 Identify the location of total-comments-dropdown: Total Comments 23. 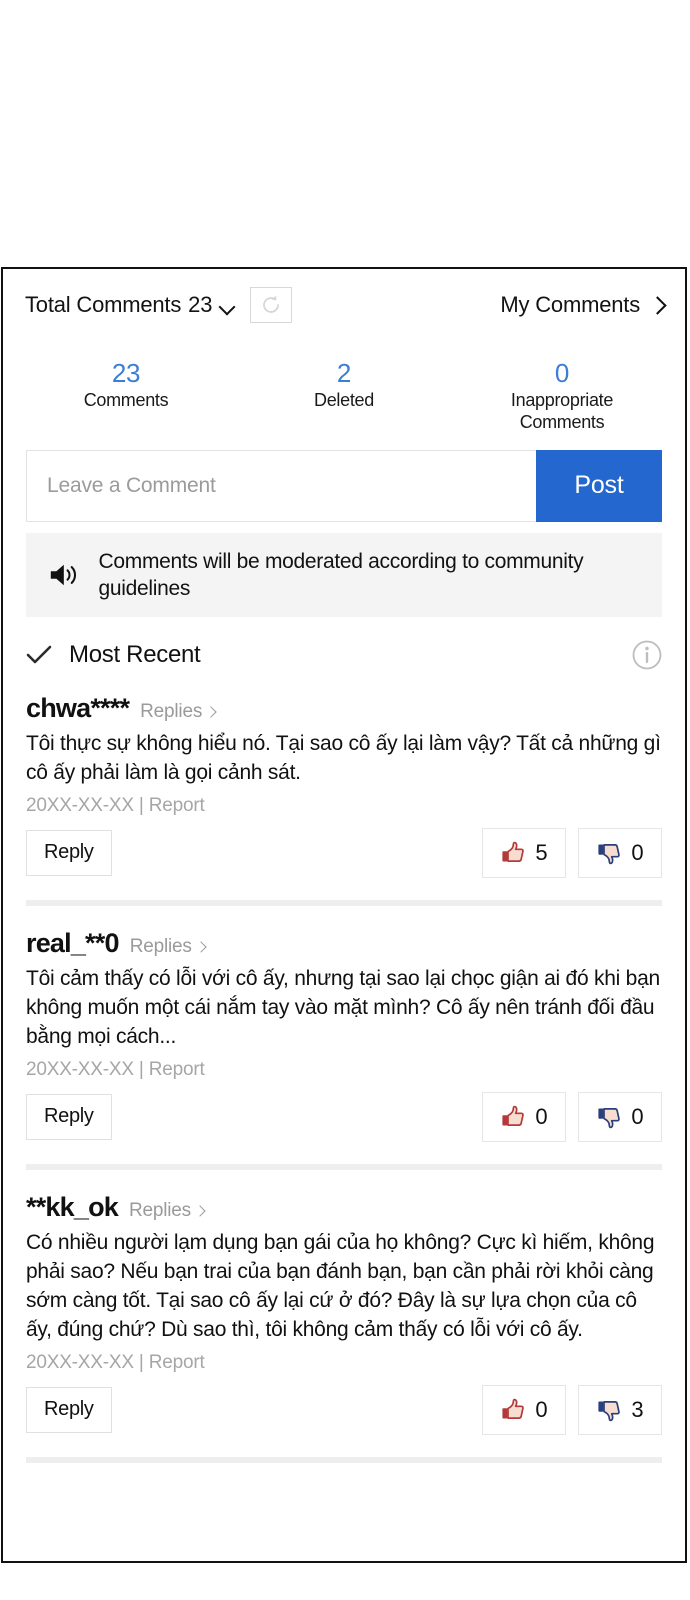
(130, 305).